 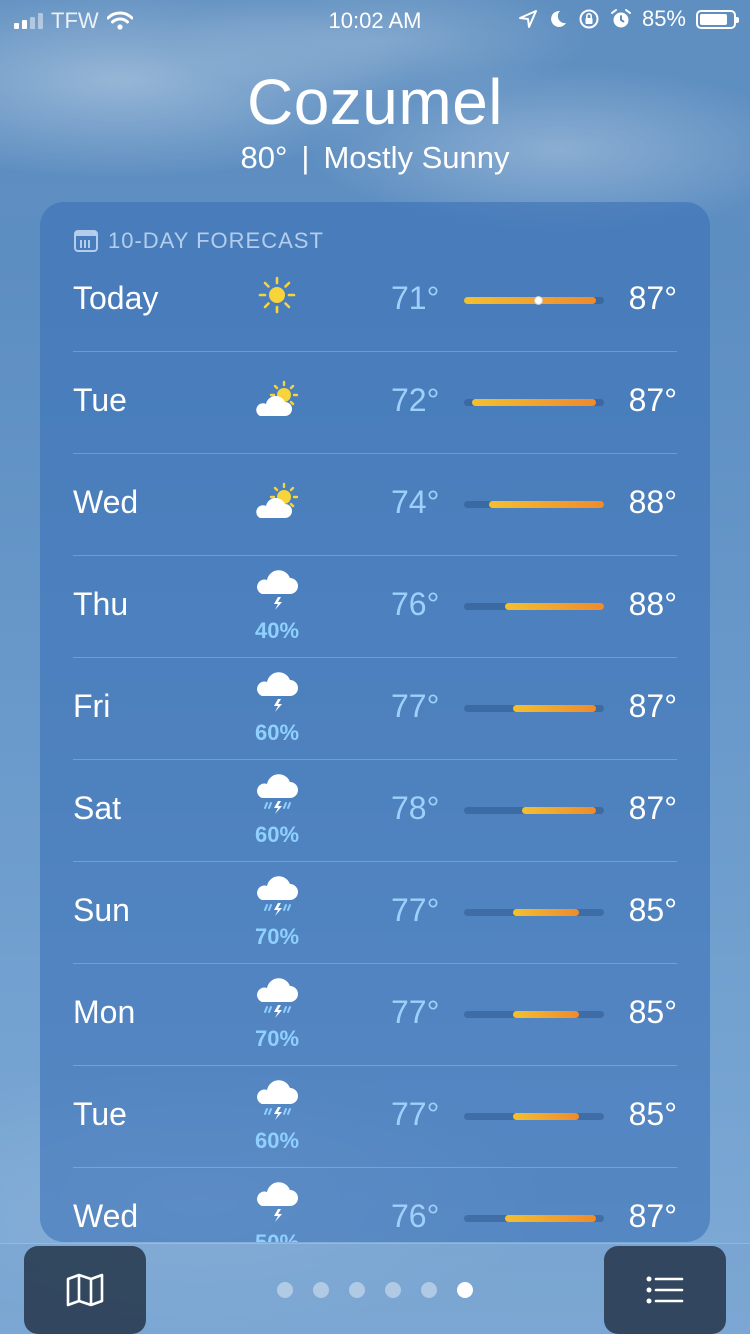 What do you see at coordinates (558, 18) in the screenshot?
I see `do-not-disturb-moon-icon` at bounding box center [558, 18].